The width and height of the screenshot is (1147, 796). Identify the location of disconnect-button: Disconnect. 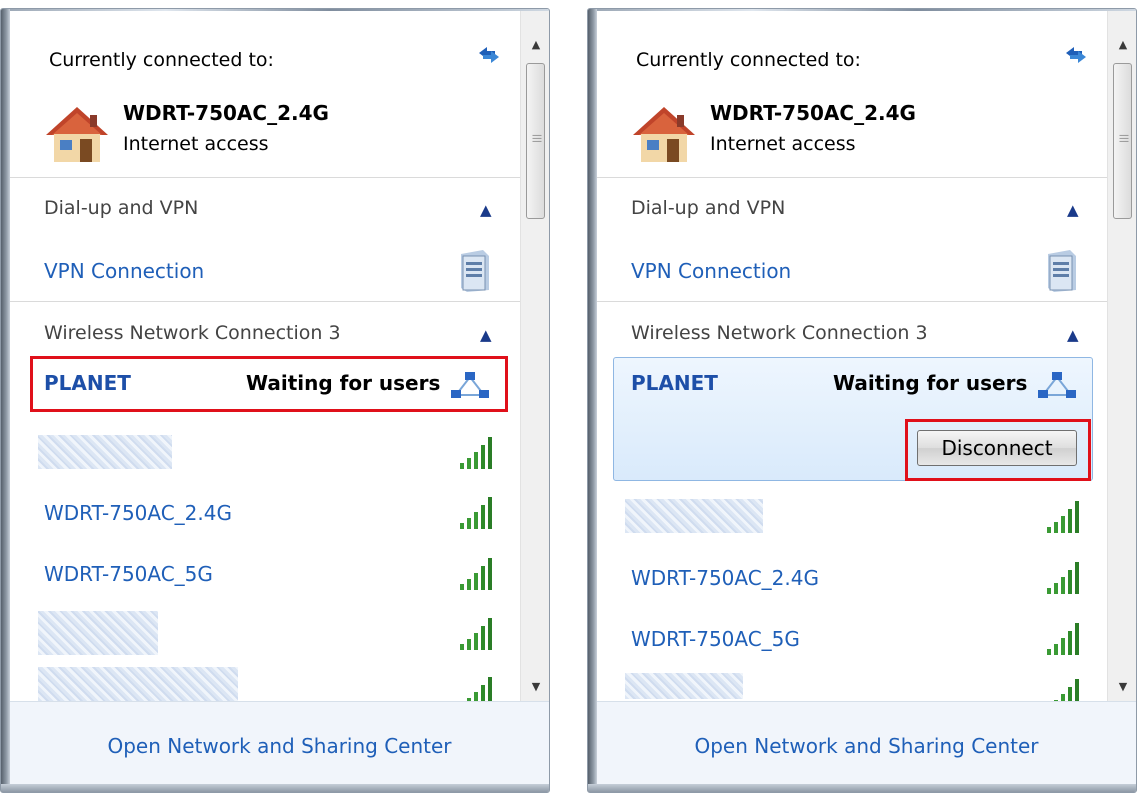
(997, 448).